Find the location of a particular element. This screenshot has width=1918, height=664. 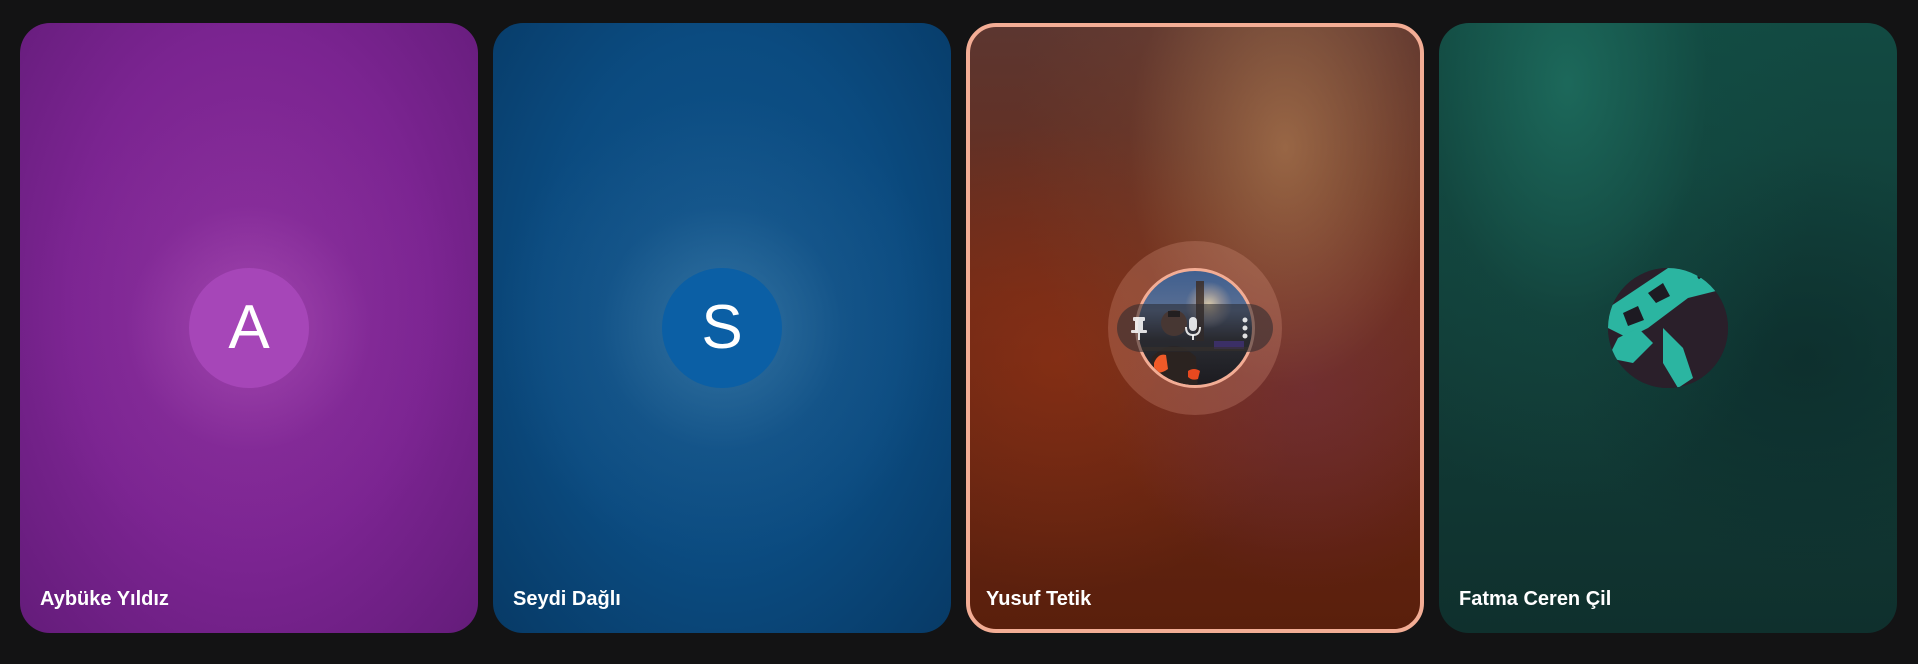

avatar: A is located at coordinates (249, 328).